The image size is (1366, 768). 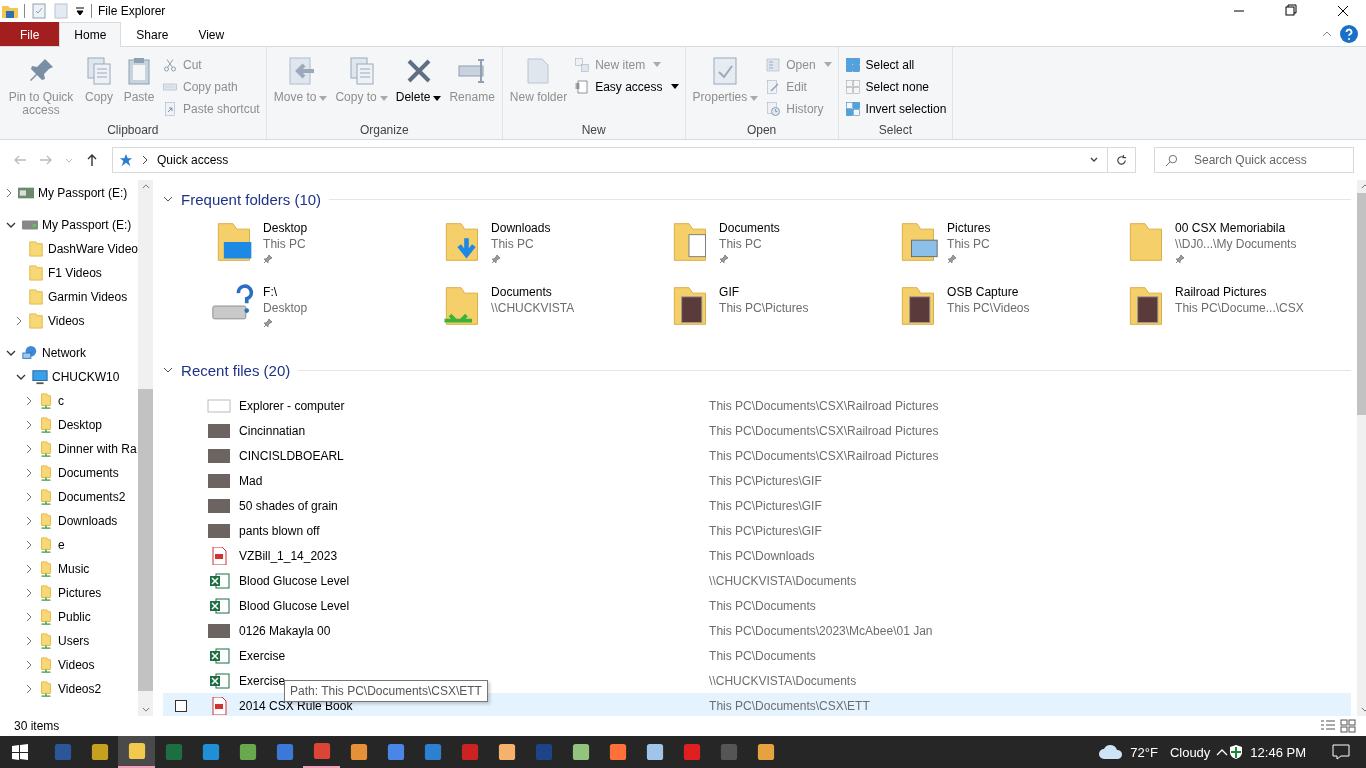 What do you see at coordinates (474, 530) in the screenshot?
I see `file-name: pants blown off` at bounding box center [474, 530].